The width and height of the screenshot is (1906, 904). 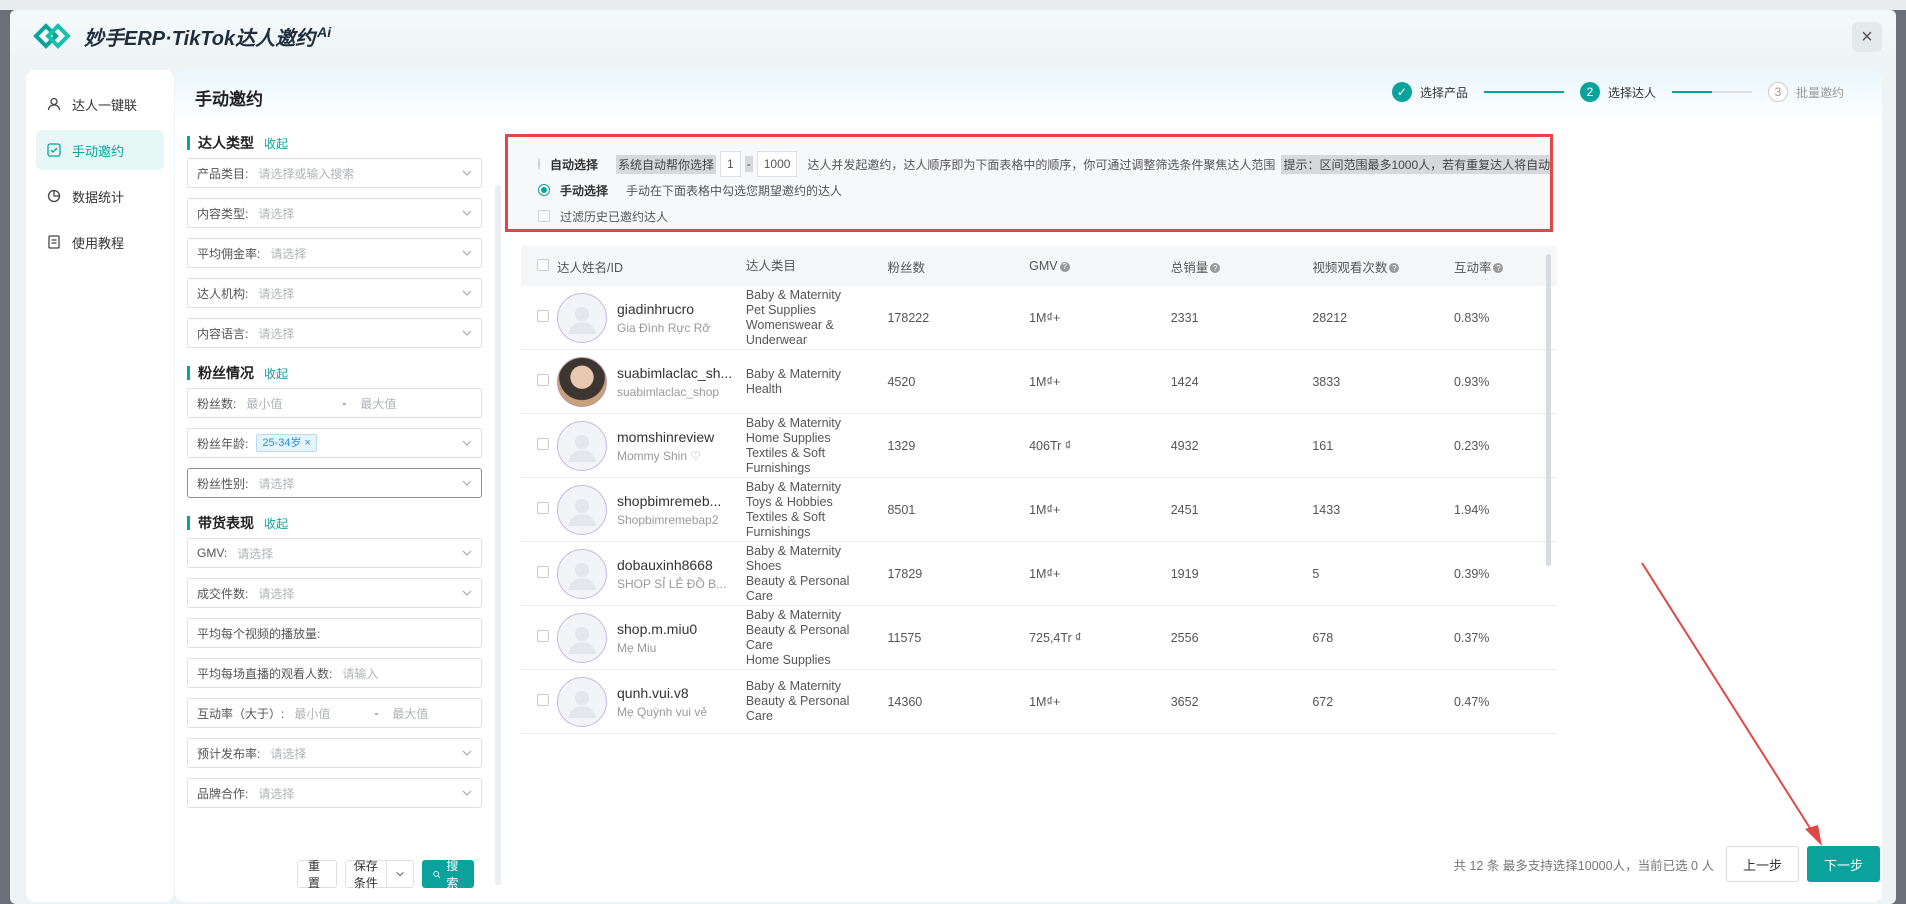 What do you see at coordinates (777, 164) in the screenshot?
I see `range-to-input: 1000` at bounding box center [777, 164].